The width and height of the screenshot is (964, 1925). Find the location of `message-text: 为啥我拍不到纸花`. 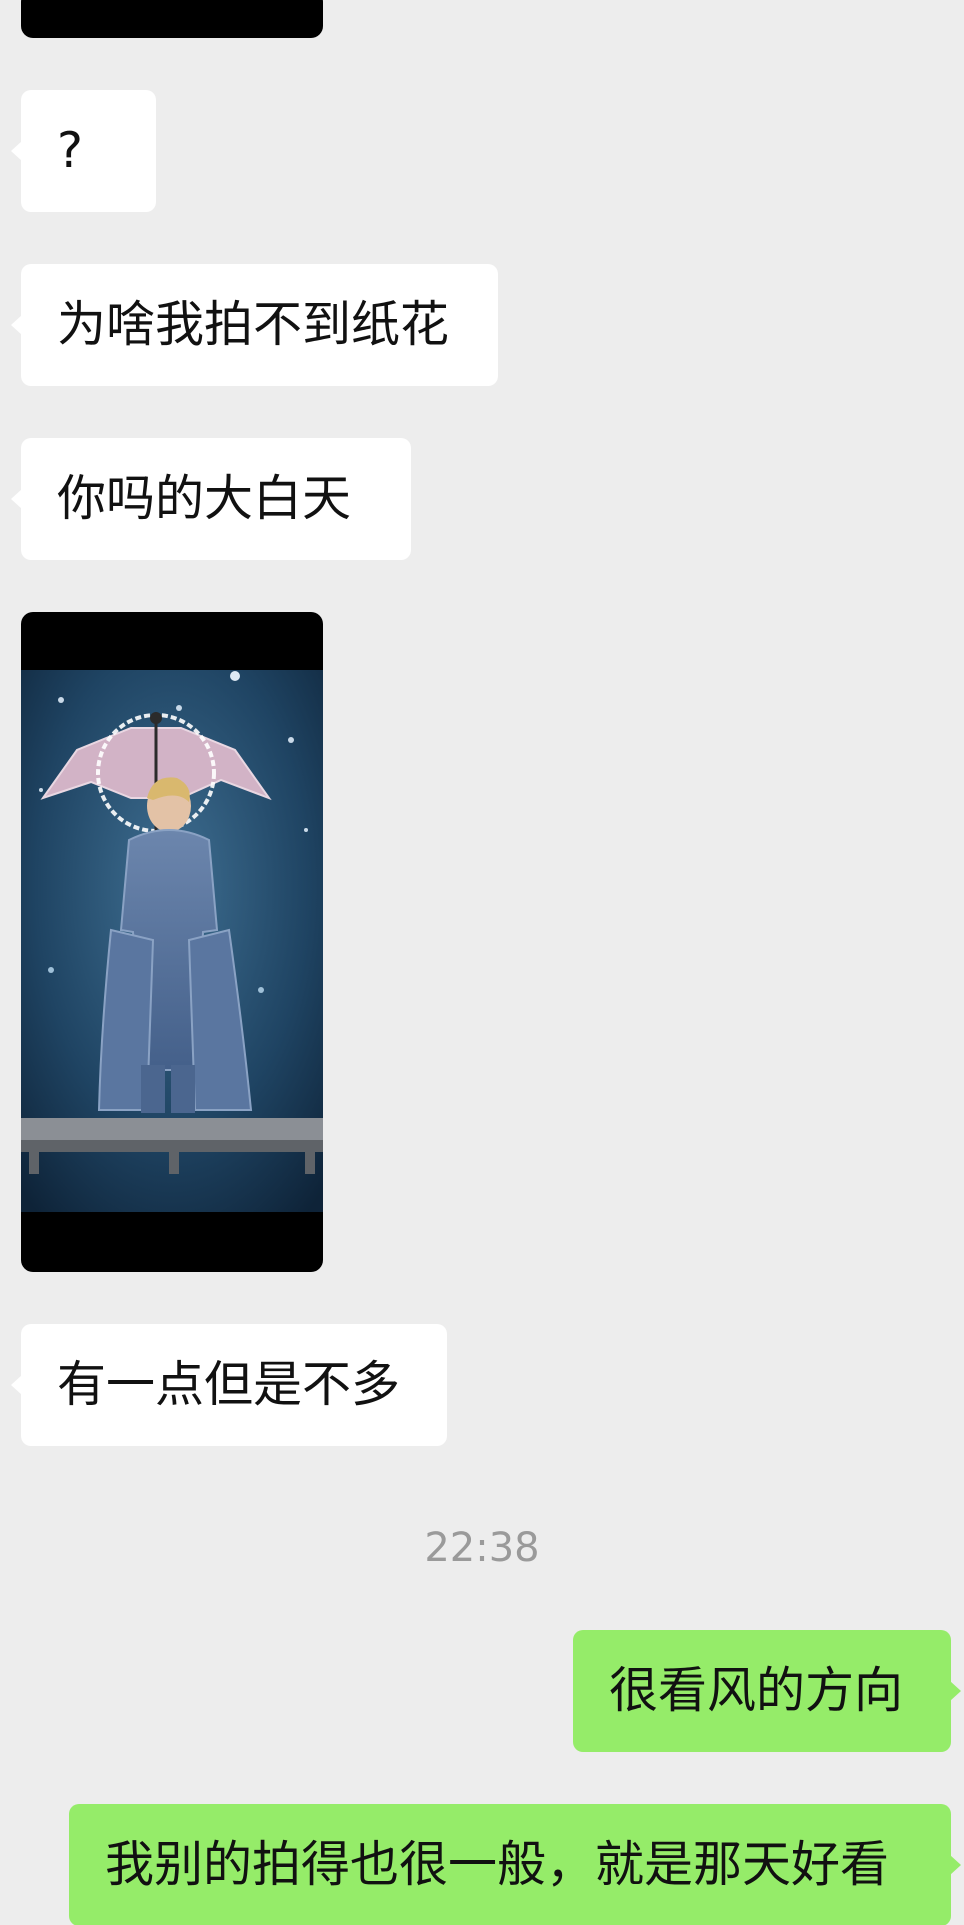

message-text: 为啥我拍不到纸花 is located at coordinates (253, 324).